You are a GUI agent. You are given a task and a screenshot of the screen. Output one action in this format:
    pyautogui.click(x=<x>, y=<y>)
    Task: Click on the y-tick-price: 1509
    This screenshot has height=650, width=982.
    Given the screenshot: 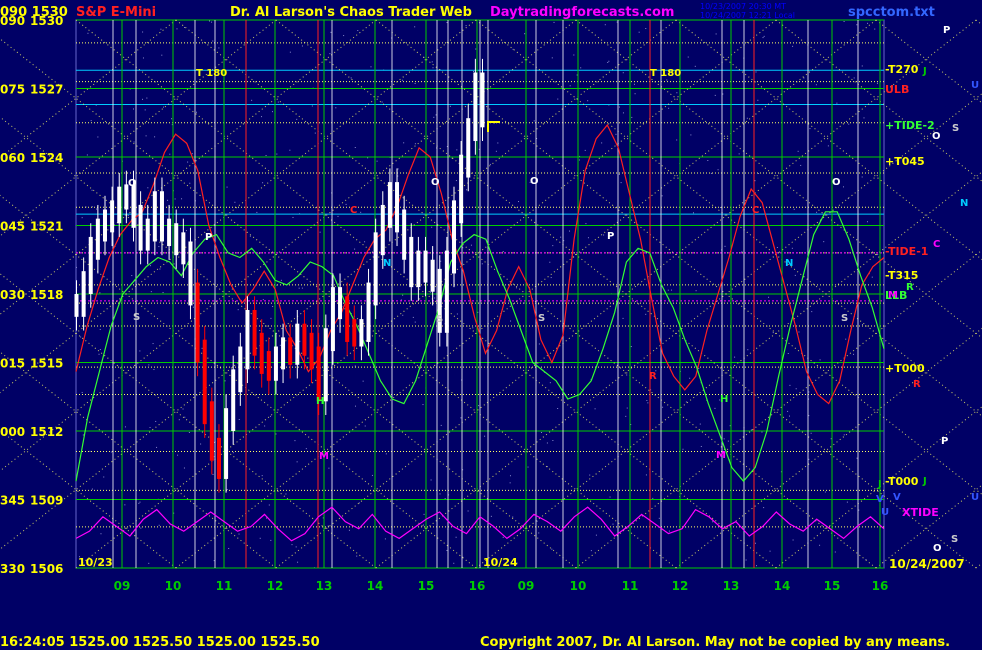 What is the action you would take?
    pyautogui.click(x=46, y=501)
    